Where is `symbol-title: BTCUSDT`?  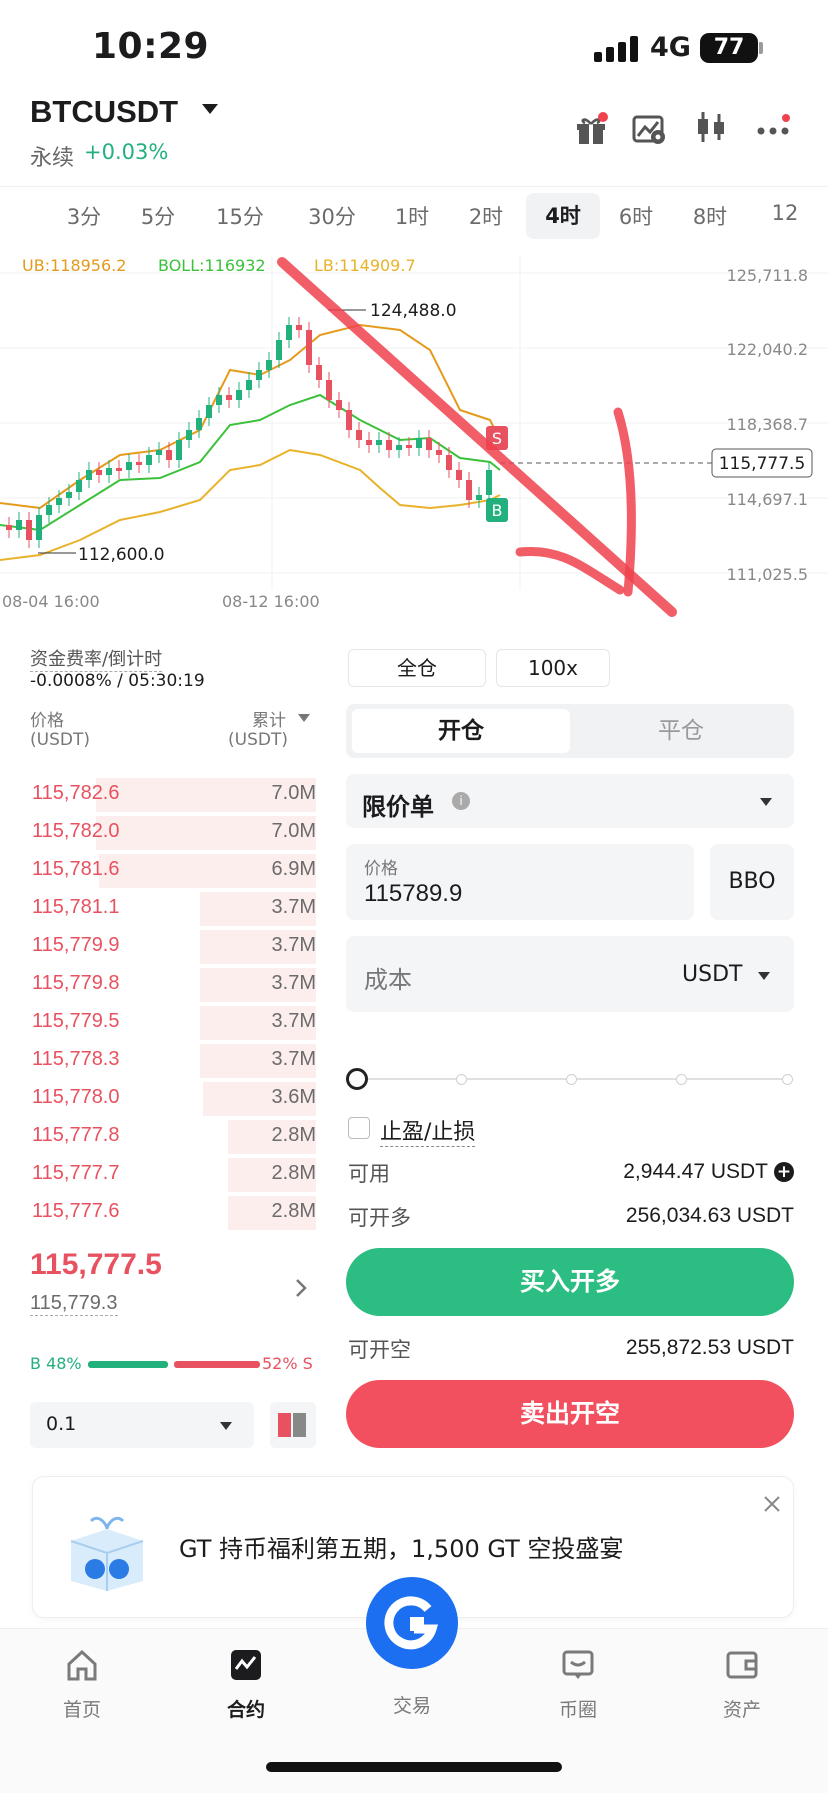 symbol-title: BTCUSDT is located at coordinates (104, 112).